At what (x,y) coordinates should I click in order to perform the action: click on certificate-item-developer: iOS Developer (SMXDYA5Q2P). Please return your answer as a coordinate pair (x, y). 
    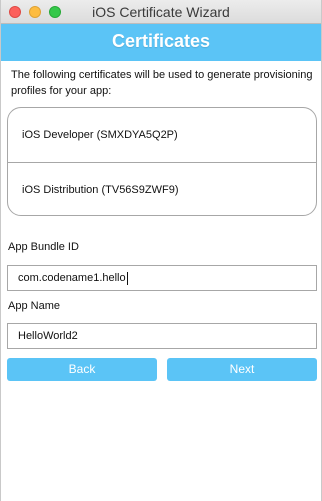
    Looking at the image, I should click on (162, 135).